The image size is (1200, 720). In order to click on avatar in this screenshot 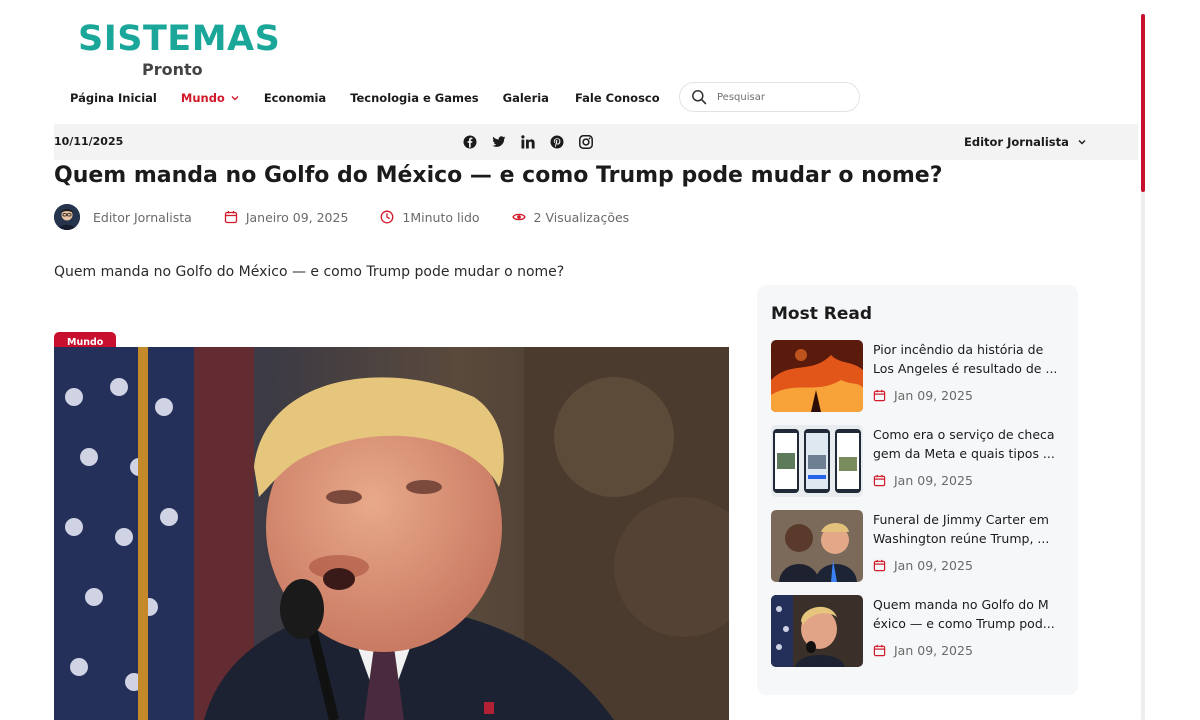, I will do `click(67, 217)`.